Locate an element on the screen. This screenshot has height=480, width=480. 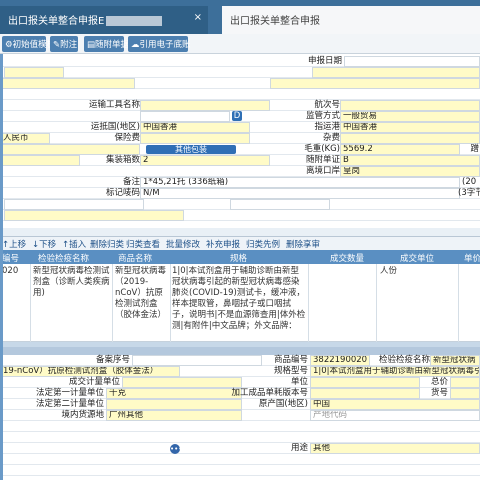
attached-docs-button: ▤随附单据 is located at coordinates (106, 44).